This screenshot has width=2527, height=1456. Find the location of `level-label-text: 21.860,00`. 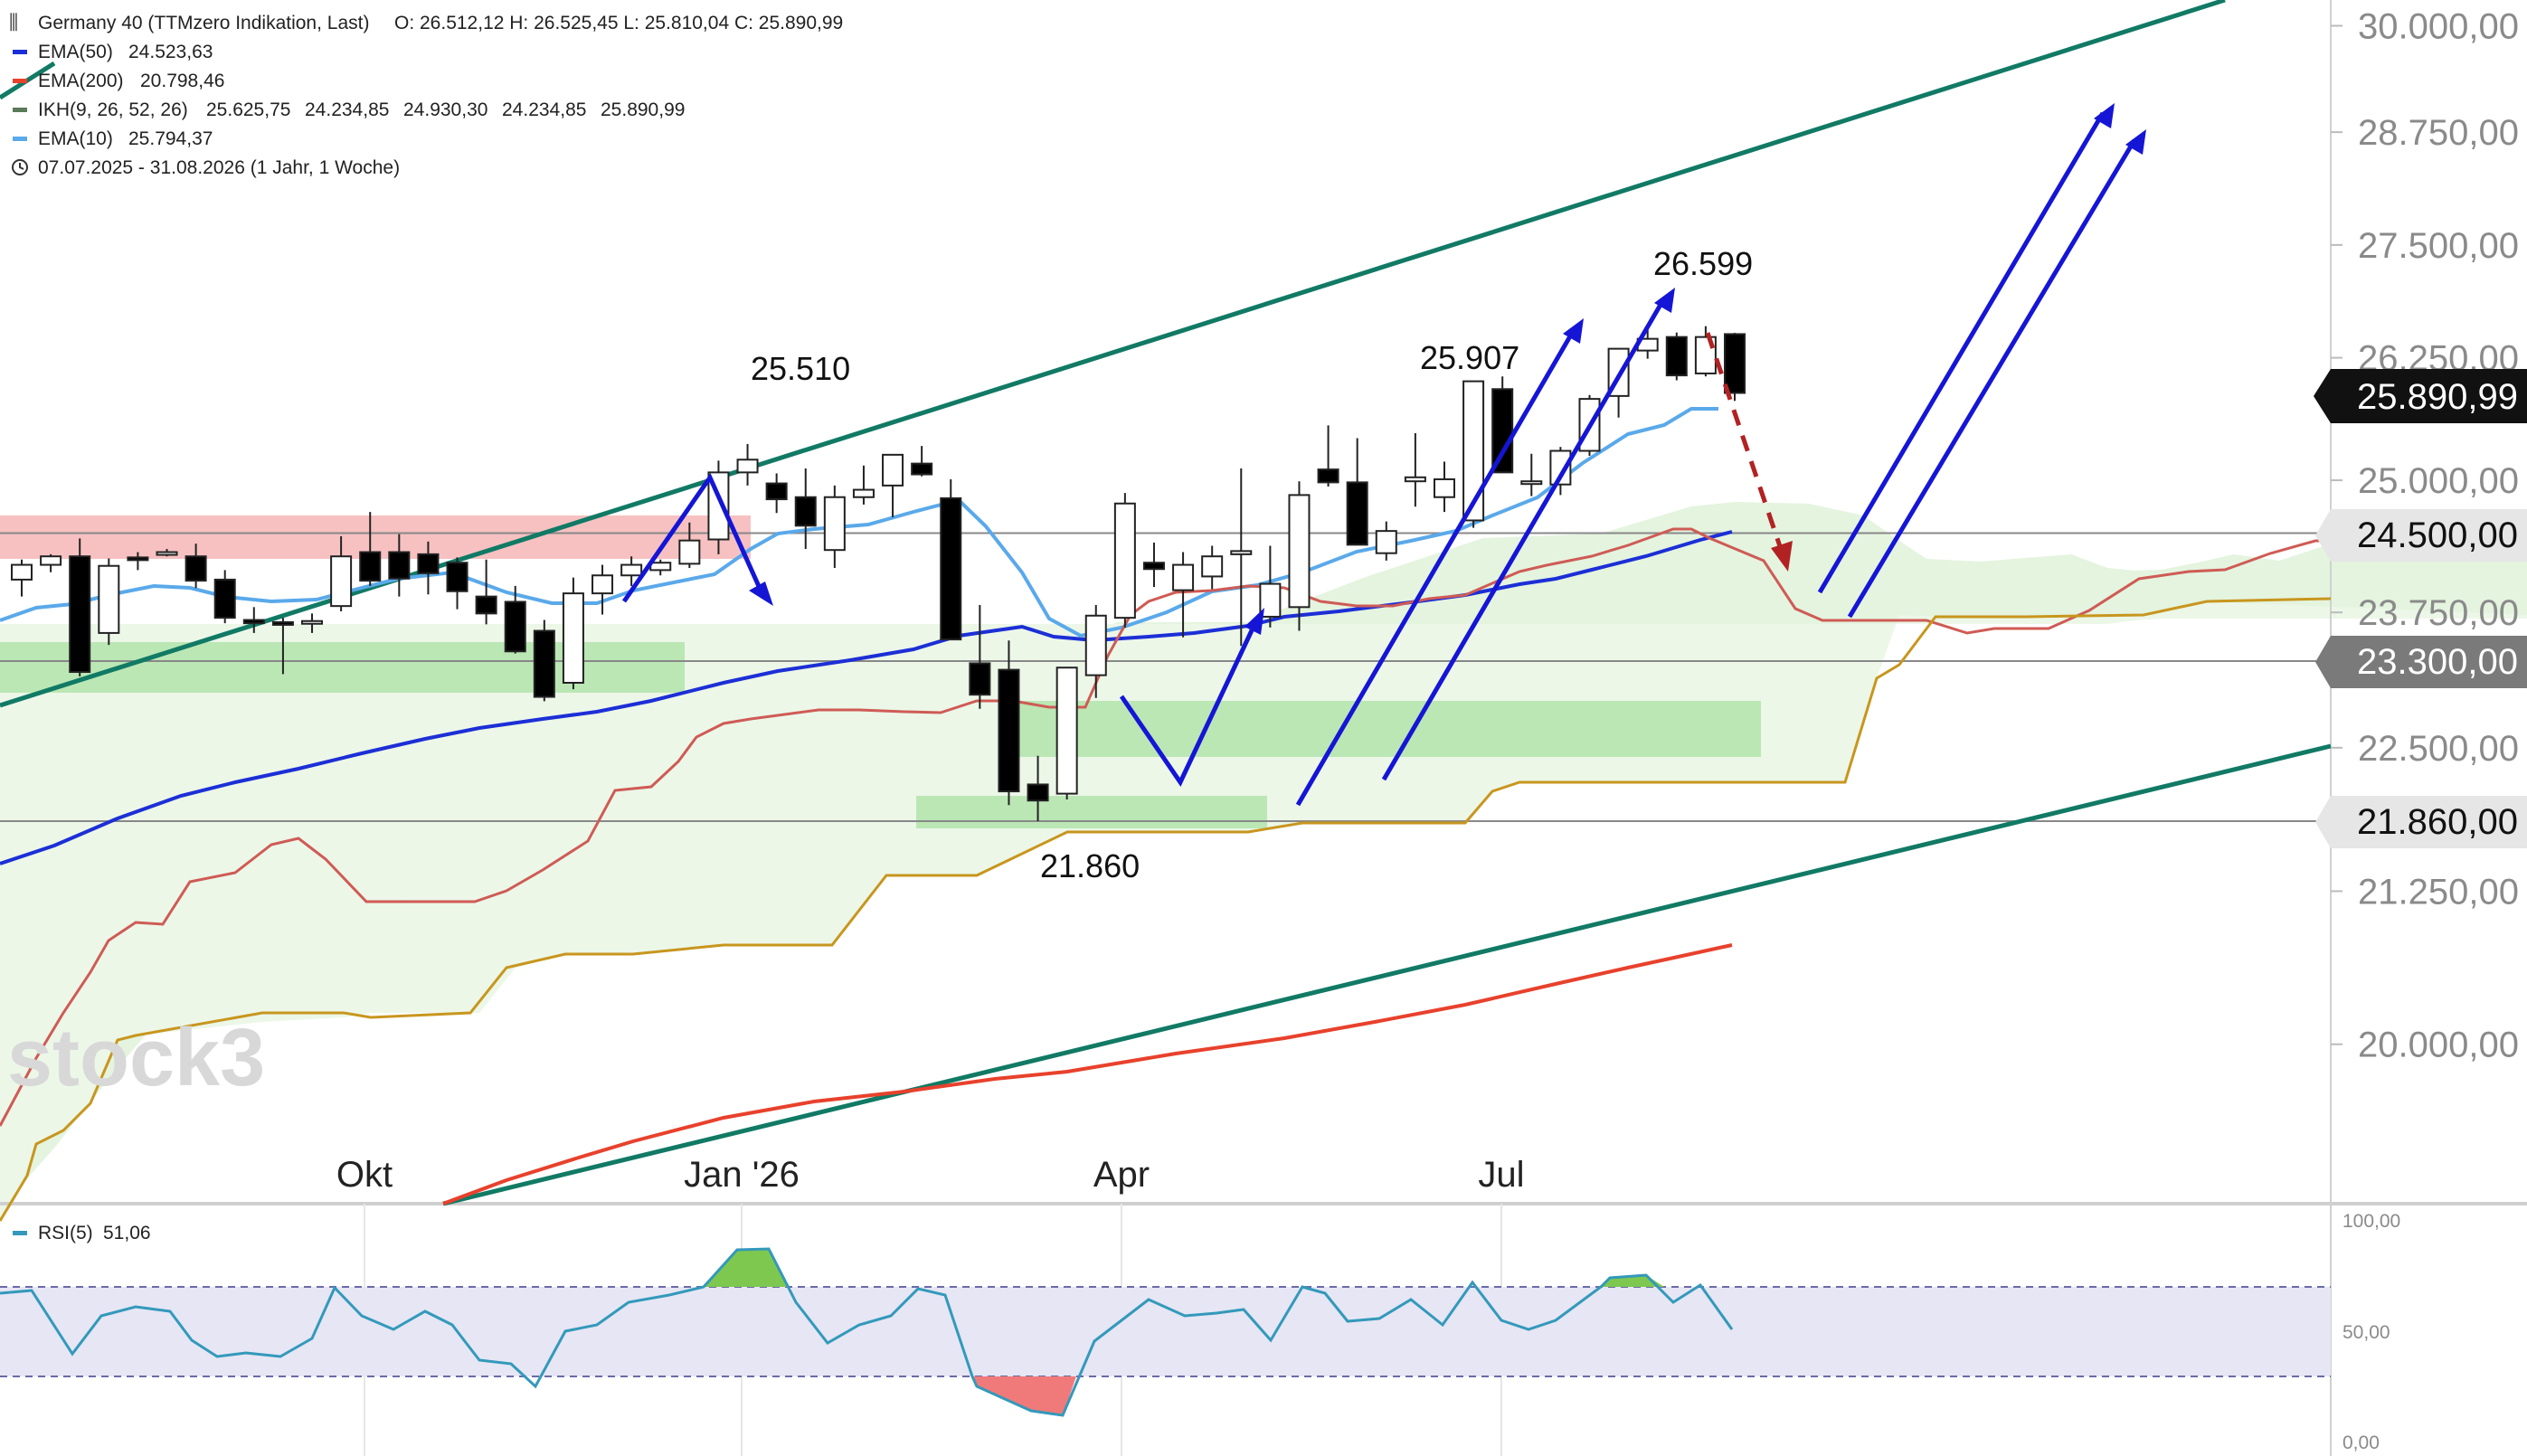

level-label-text: 21.860,00 is located at coordinates (2437, 822).